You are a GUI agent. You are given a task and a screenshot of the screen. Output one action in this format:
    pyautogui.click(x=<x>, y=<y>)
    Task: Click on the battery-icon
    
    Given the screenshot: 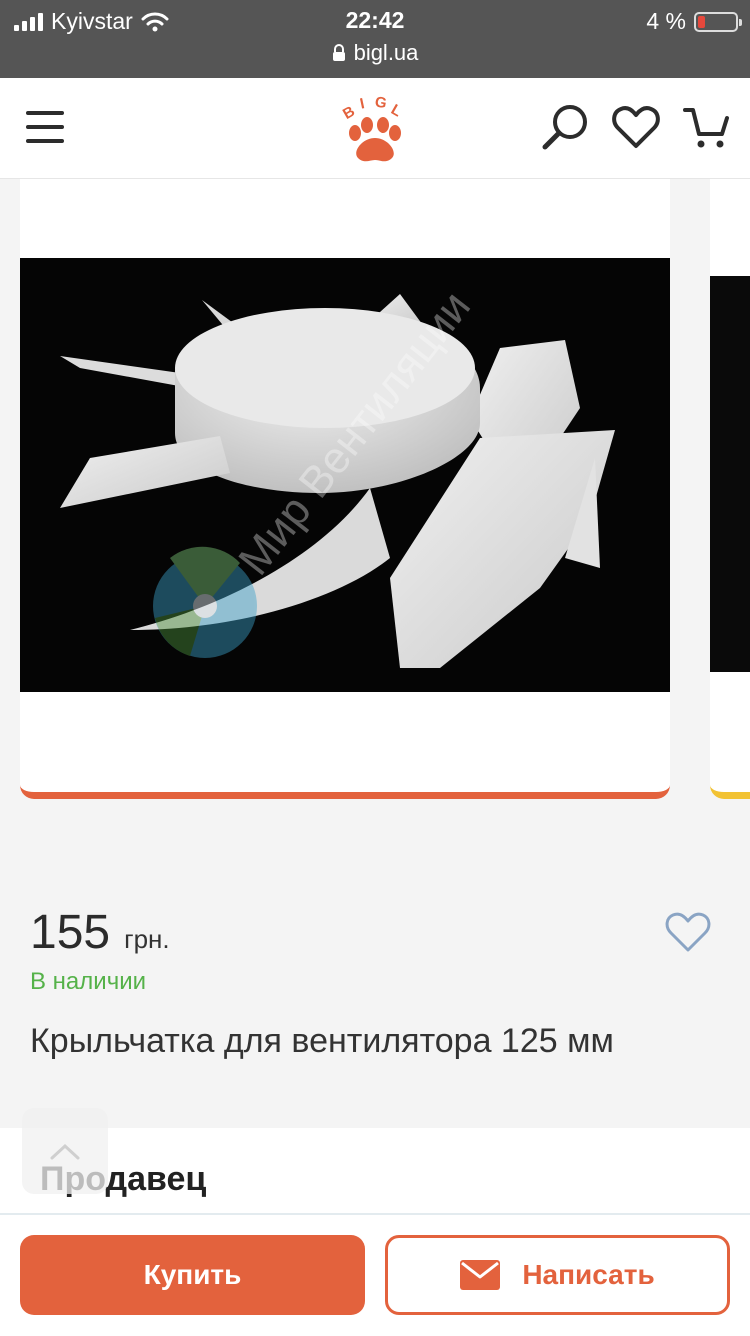 What is the action you would take?
    pyautogui.click(x=718, y=21)
    